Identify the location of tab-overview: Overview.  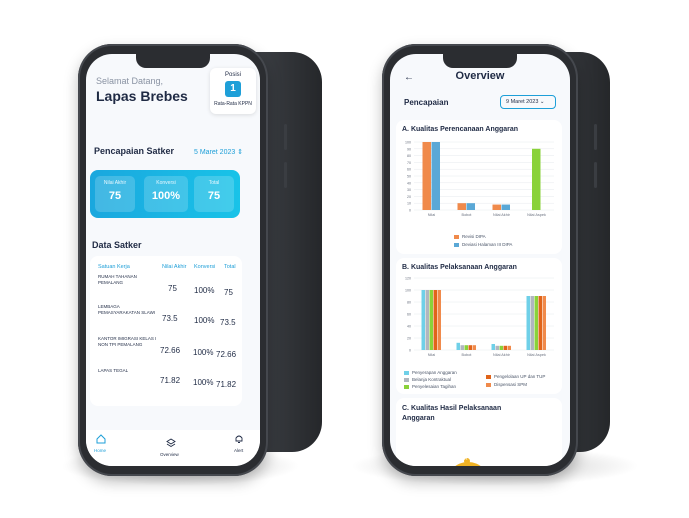
(169, 454).